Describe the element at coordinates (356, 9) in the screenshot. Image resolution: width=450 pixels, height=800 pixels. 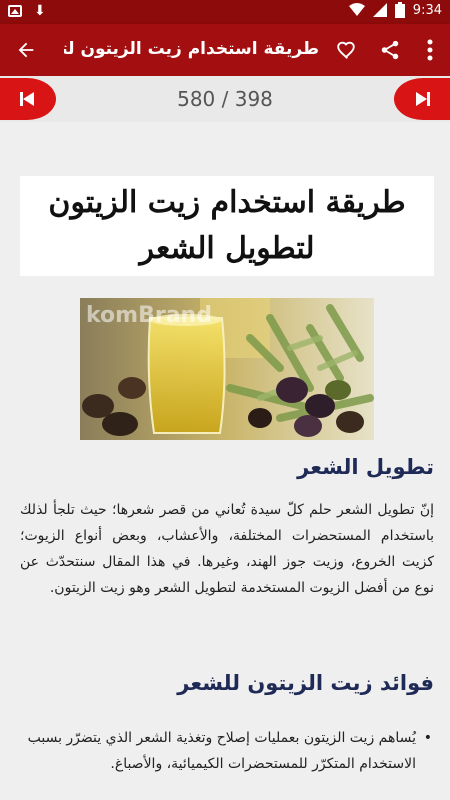
I see `wifi-icon` at that location.